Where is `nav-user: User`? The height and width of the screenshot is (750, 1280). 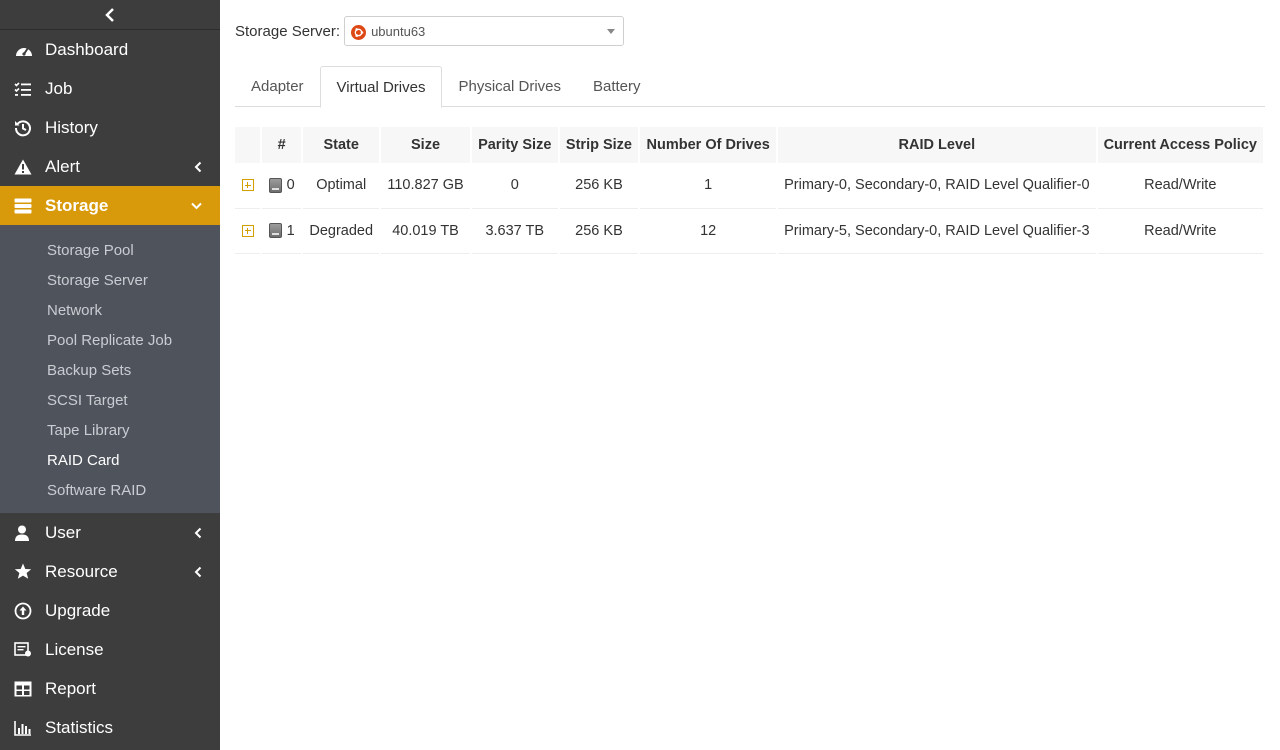
nav-user: User is located at coordinates (110, 532).